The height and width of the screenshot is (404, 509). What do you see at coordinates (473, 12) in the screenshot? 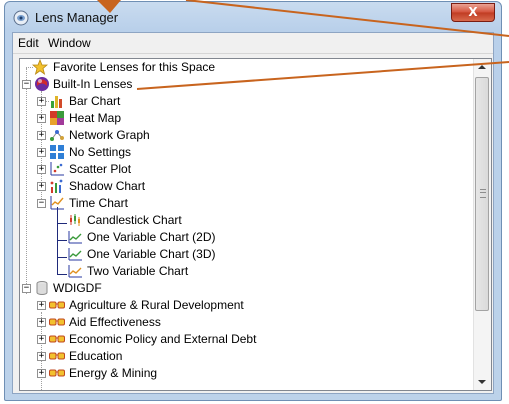
I see `close-button: X` at bounding box center [473, 12].